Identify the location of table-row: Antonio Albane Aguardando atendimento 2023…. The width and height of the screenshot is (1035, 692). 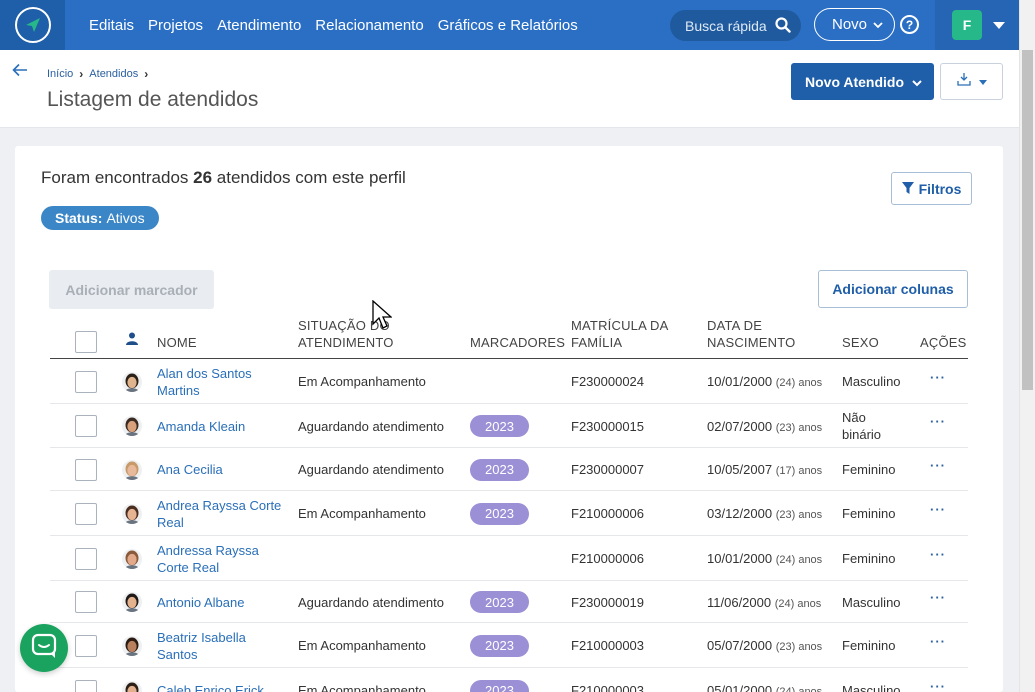
(509, 602).